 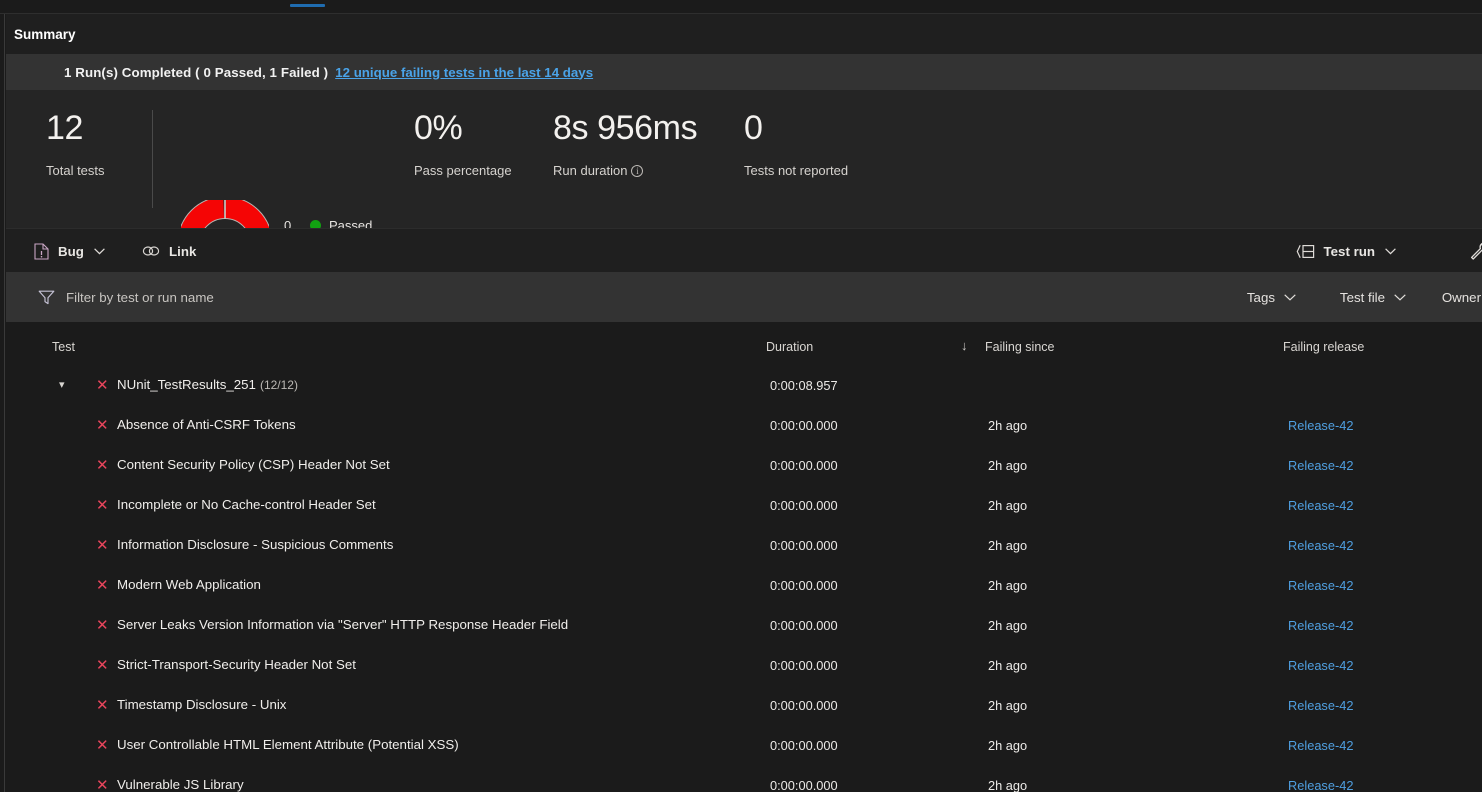 I want to click on search-input: Filter by test or run name, so click(x=126, y=297).